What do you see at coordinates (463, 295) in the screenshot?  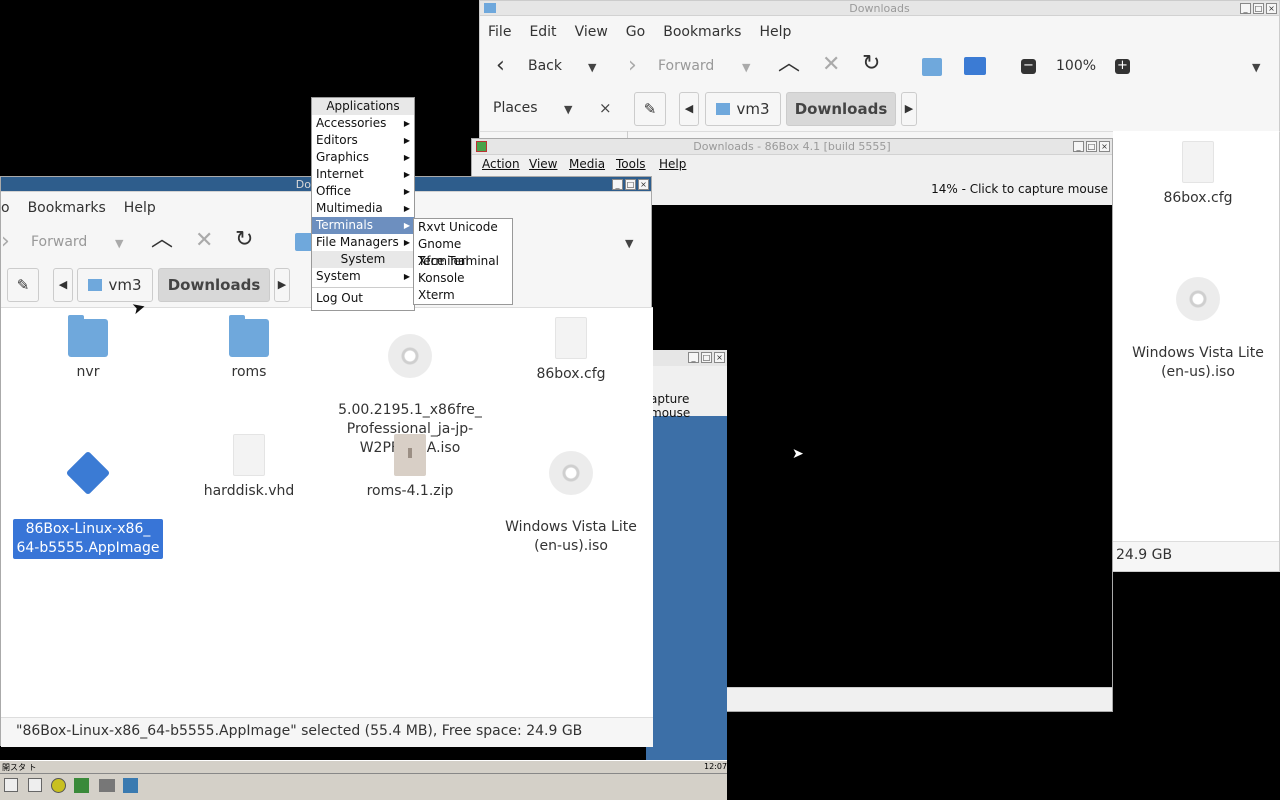 I see `menu-item-xterm: Xterm` at bounding box center [463, 295].